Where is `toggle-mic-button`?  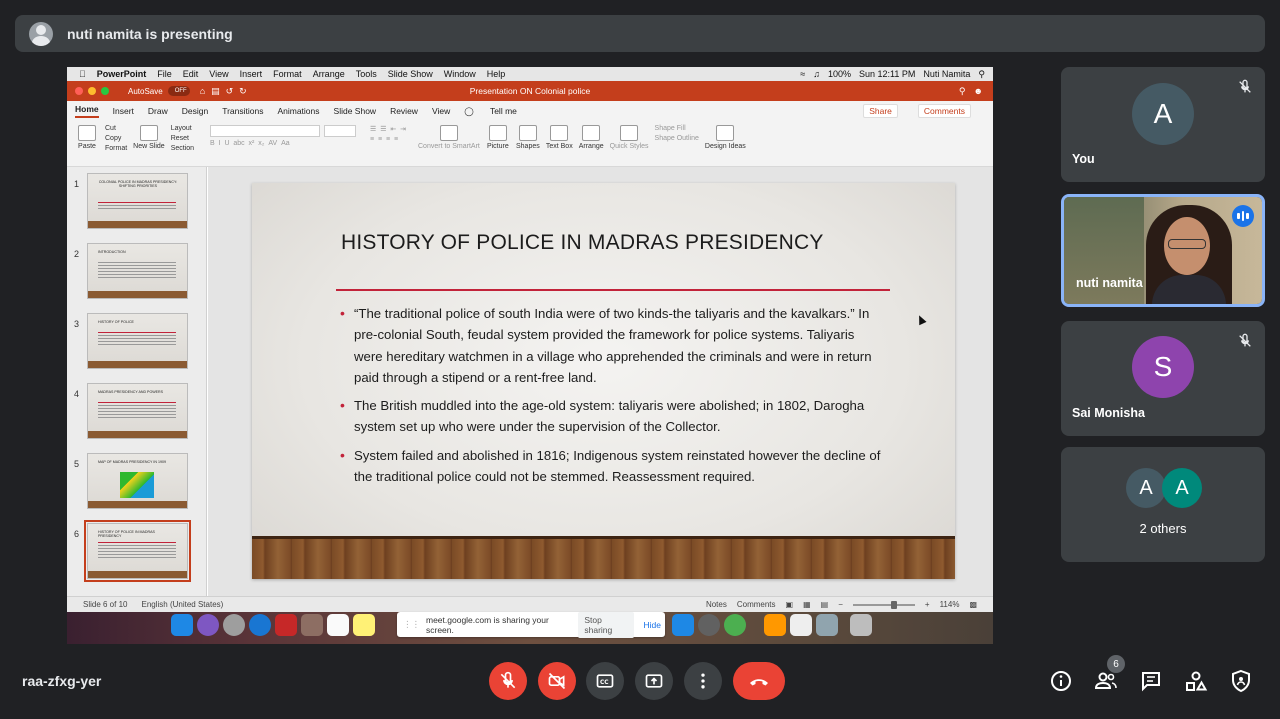 toggle-mic-button is located at coordinates (508, 681).